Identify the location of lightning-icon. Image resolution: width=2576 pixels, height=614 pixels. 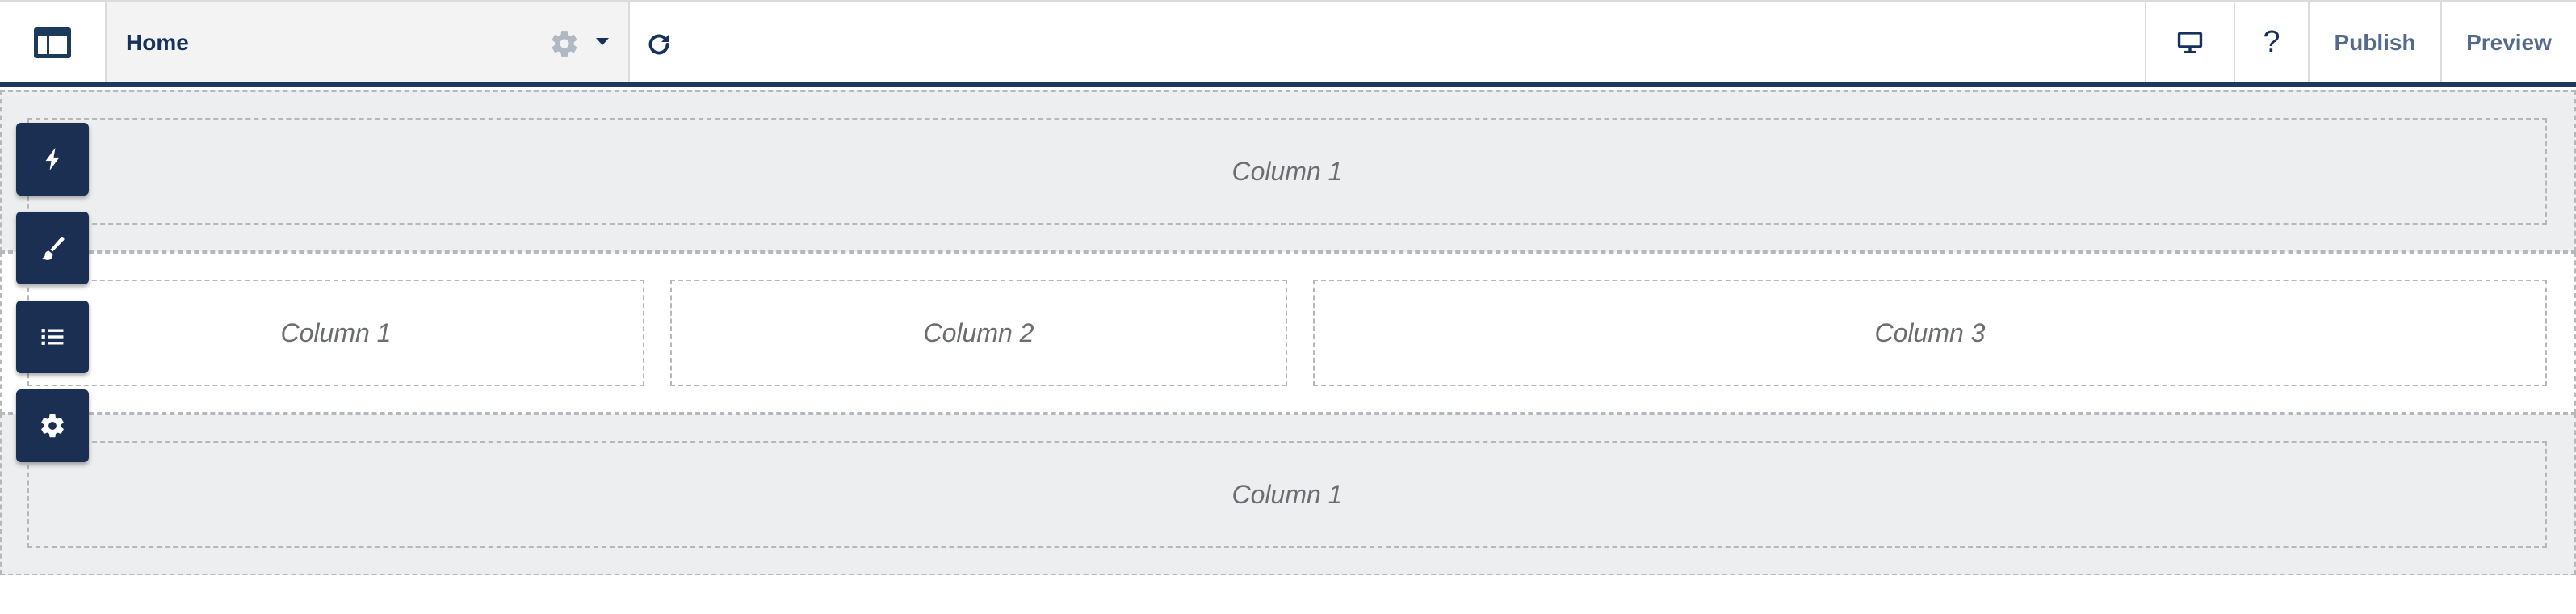
(52, 159).